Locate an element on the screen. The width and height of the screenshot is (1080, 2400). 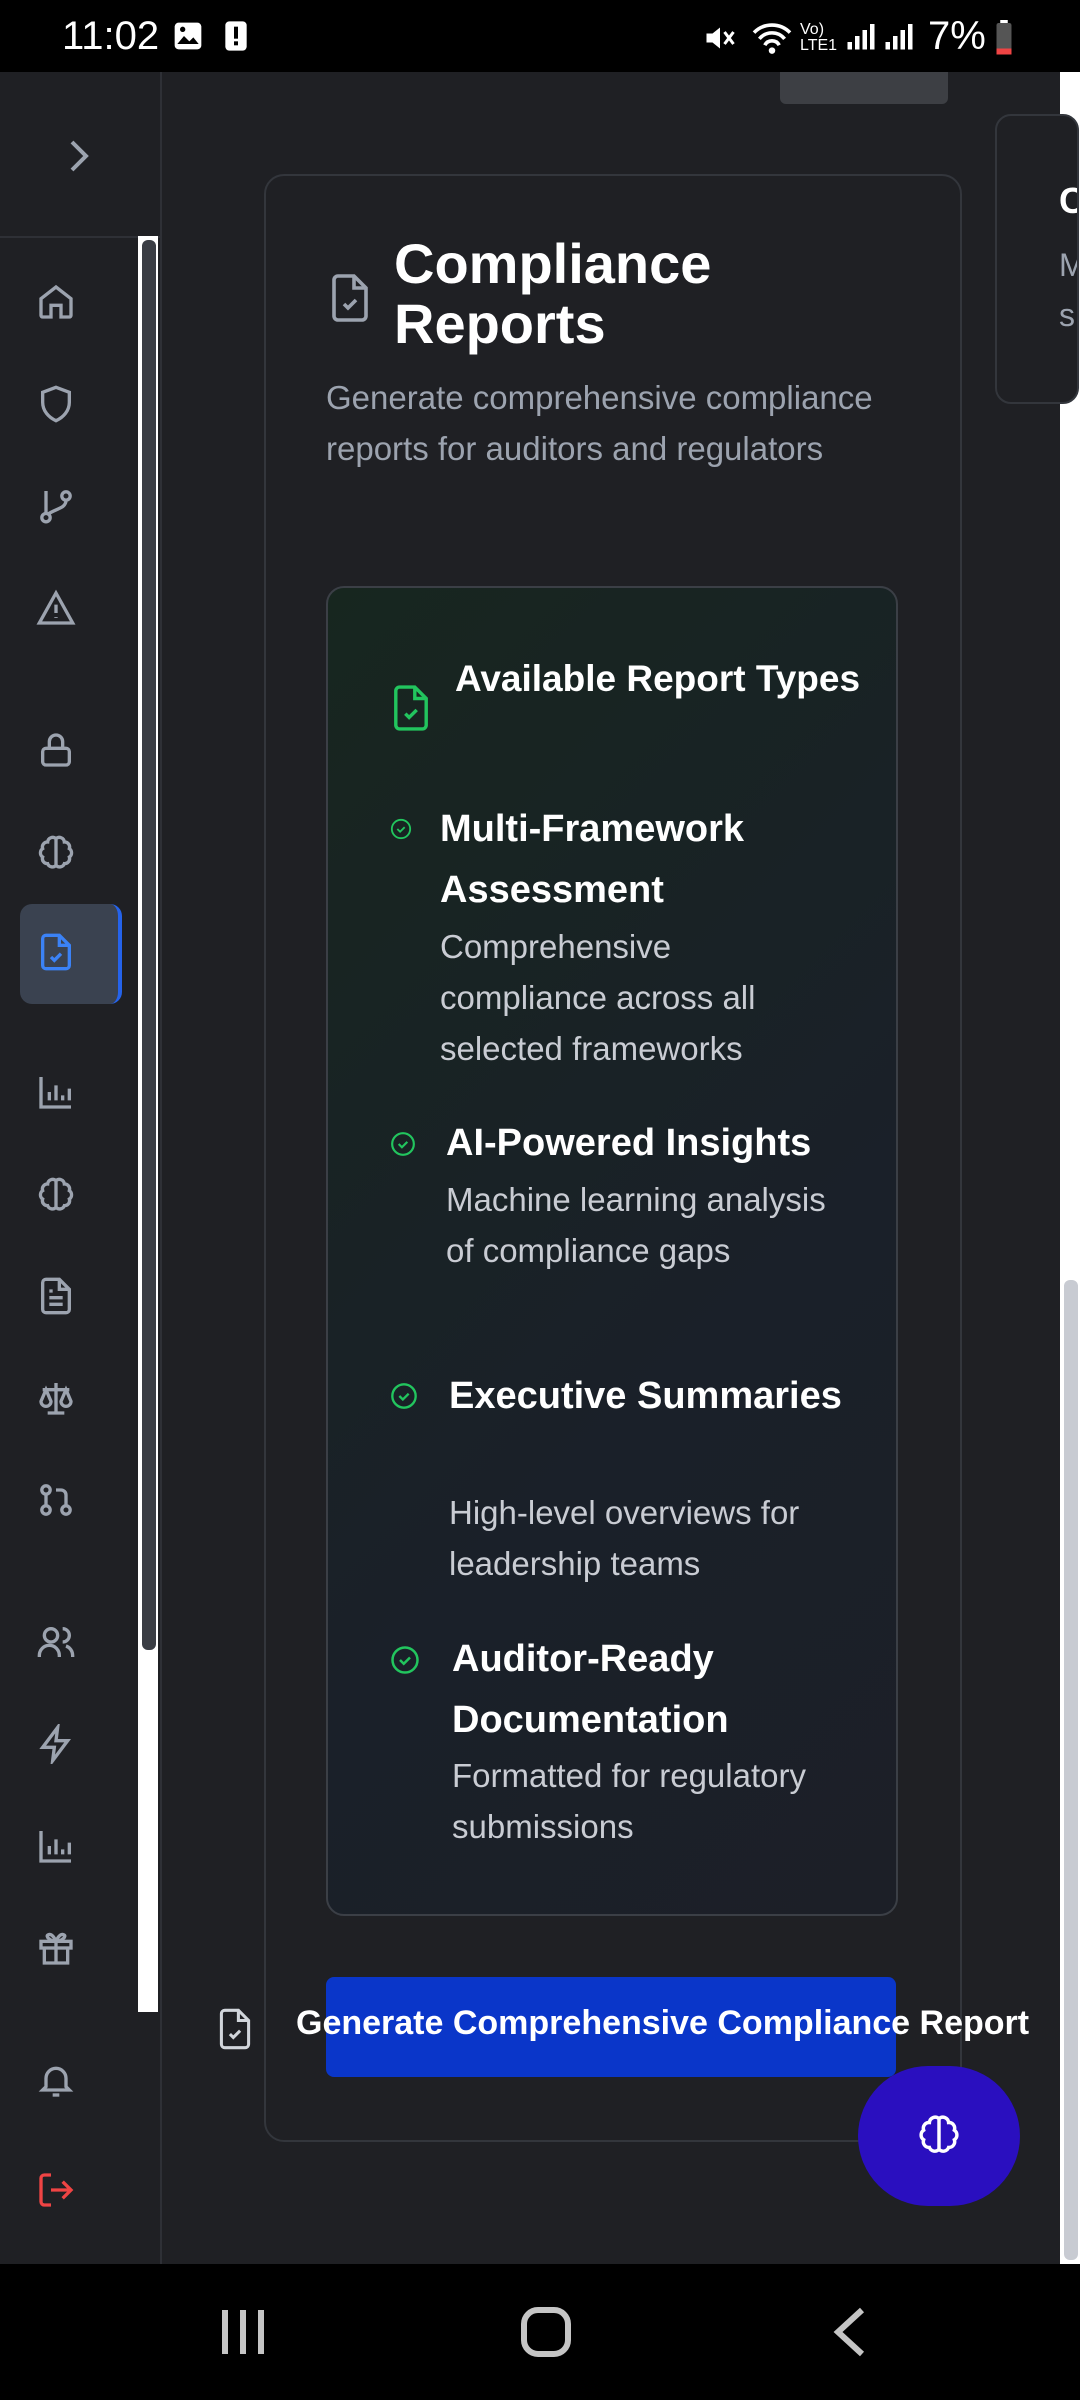
home-button is located at coordinates (546, 2334).